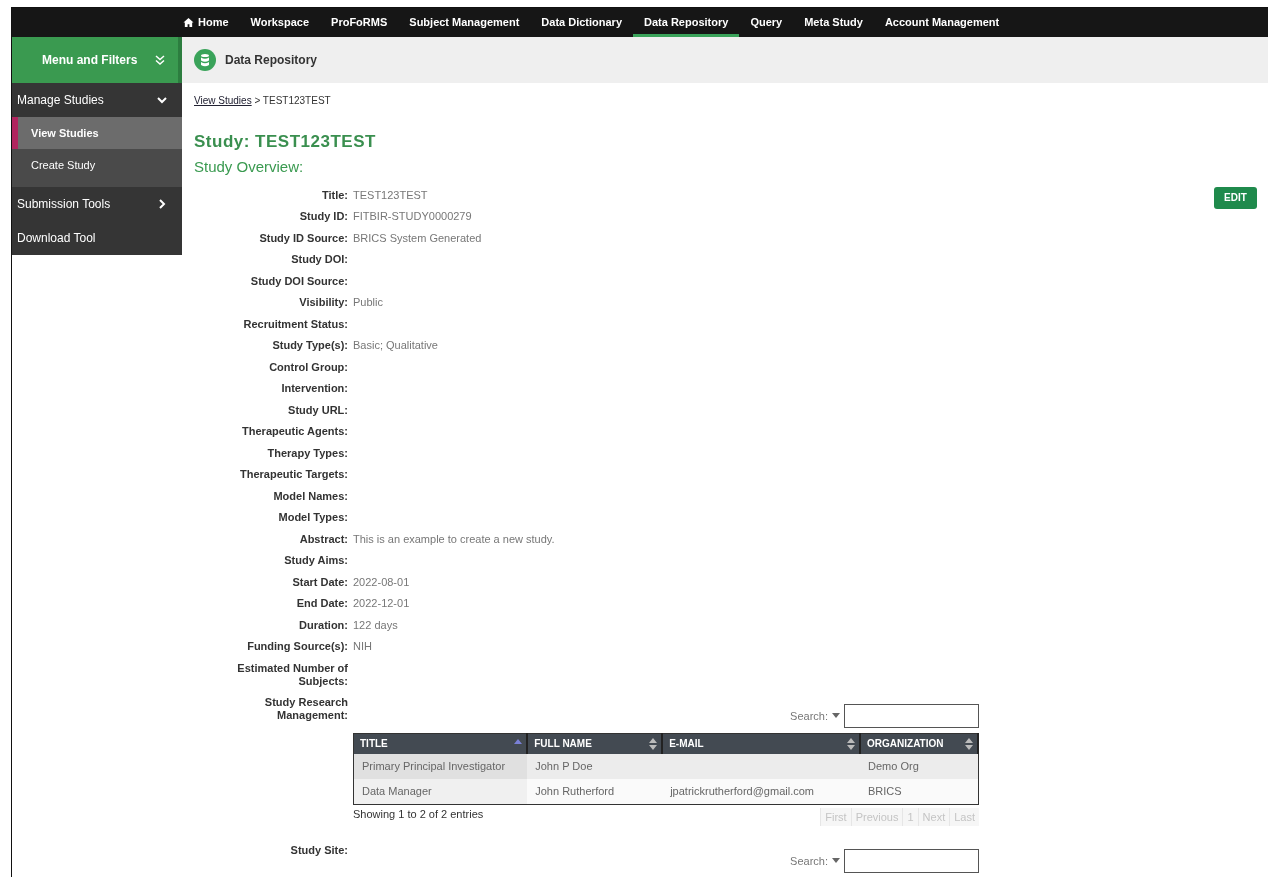 This screenshot has width=1268, height=877. Describe the element at coordinates (308, 367) in the screenshot. I see `field-label: Control Group:` at that location.